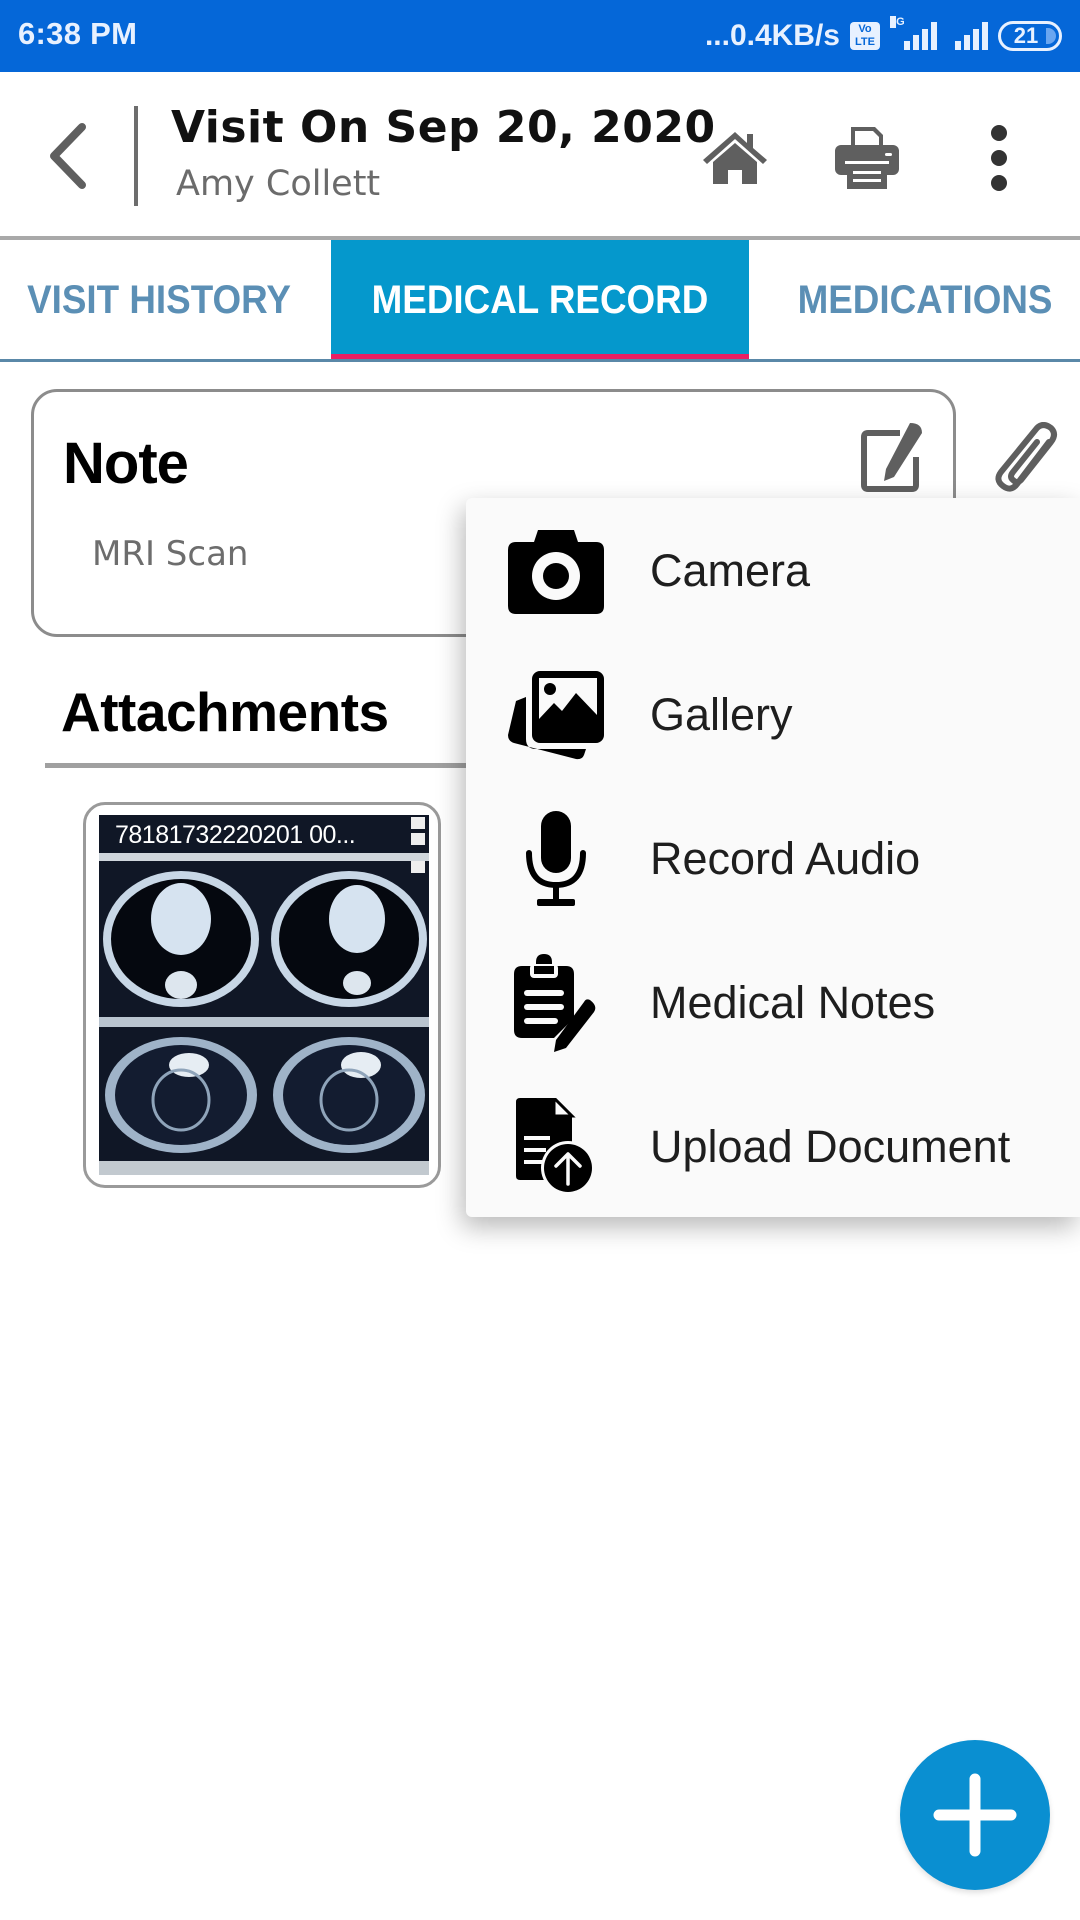 This screenshot has width=1080, height=1920. I want to click on mri-scan-graphic, so click(264, 995).